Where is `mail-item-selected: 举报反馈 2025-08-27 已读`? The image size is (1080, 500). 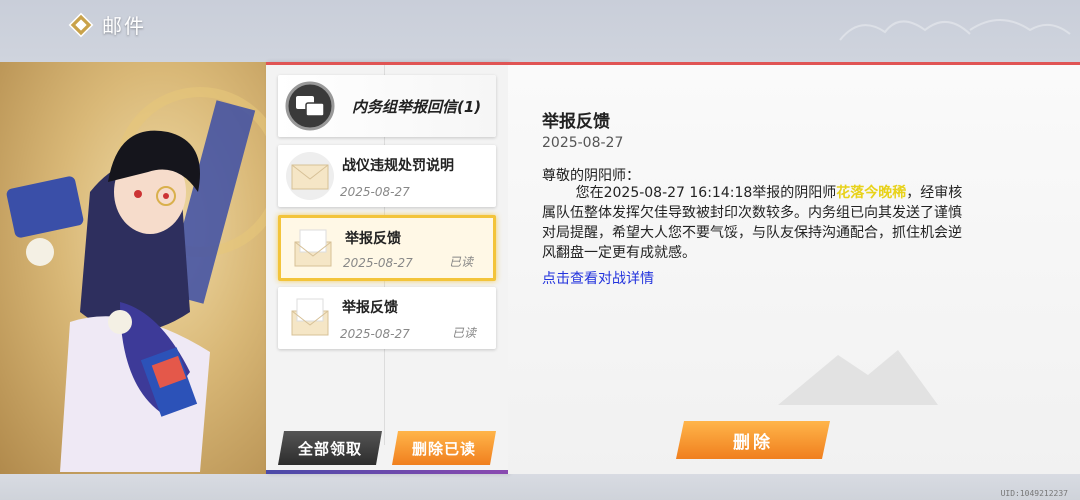 mail-item-selected: 举报反馈 2025-08-27 已读 is located at coordinates (387, 248).